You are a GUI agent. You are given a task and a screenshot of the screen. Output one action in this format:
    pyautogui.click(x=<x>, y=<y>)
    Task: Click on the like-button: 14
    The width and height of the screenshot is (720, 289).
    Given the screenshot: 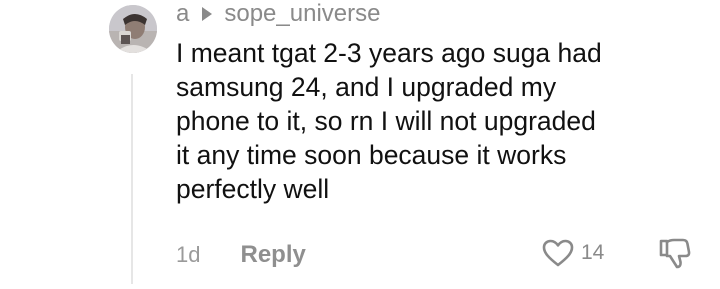 What is the action you would take?
    pyautogui.click(x=572, y=253)
    